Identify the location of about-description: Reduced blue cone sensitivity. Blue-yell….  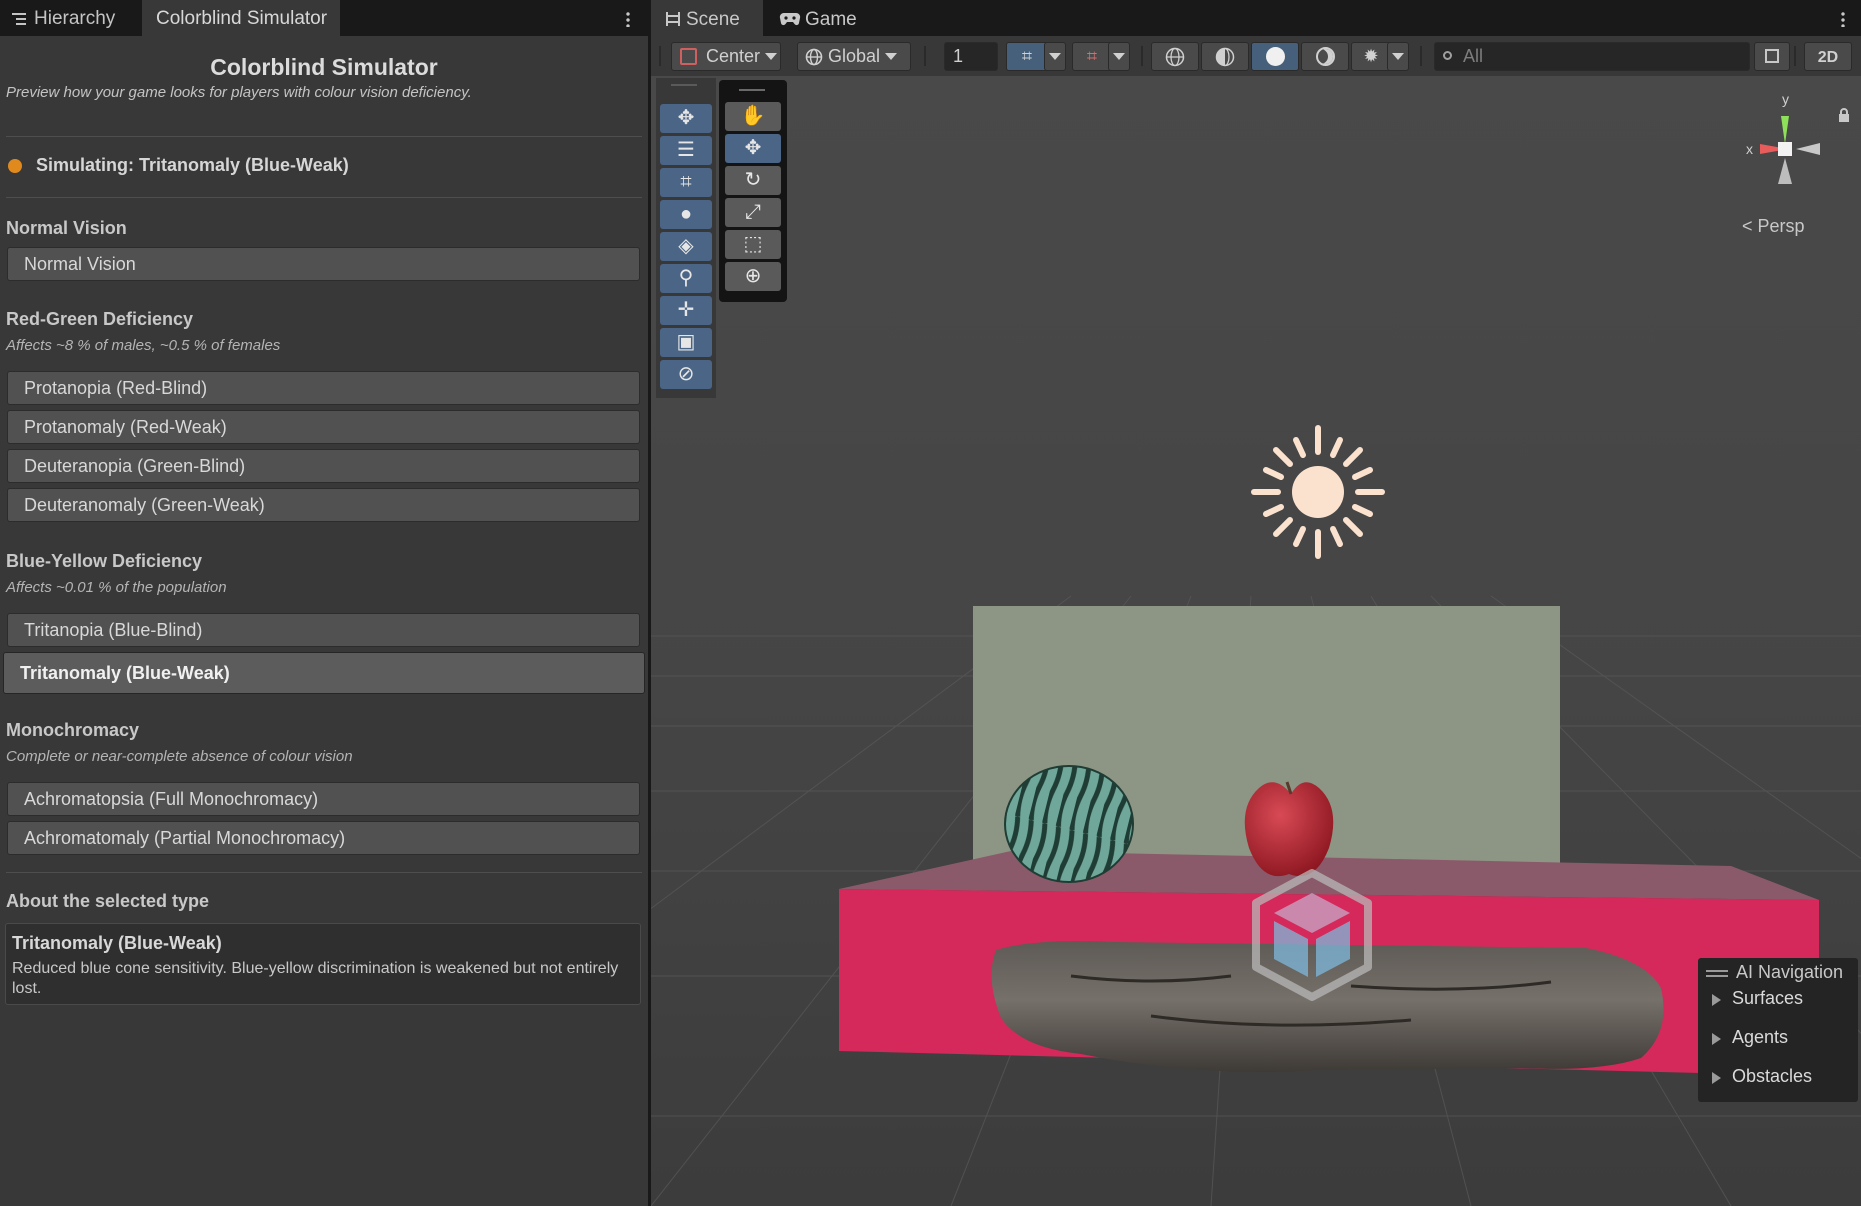
(315, 978).